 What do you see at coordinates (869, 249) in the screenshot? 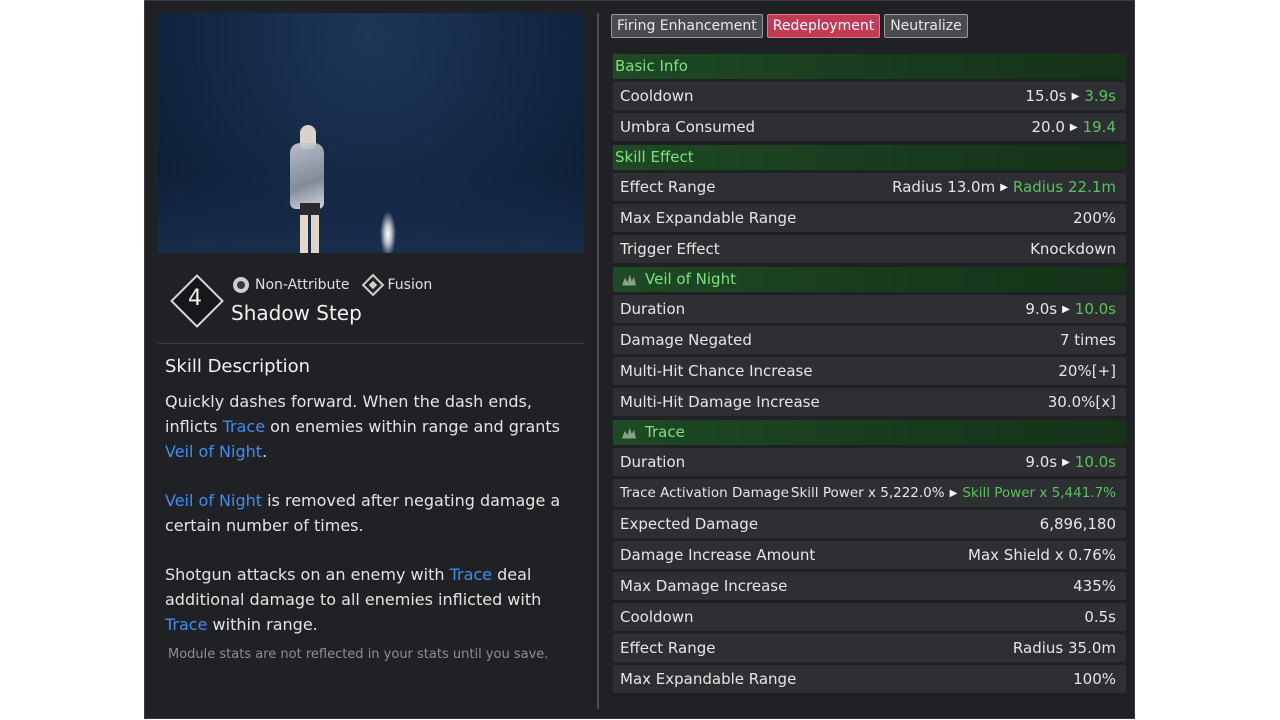
I see `stat-row: Trigger Effect Knockdown` at bounding box center [869, 249].